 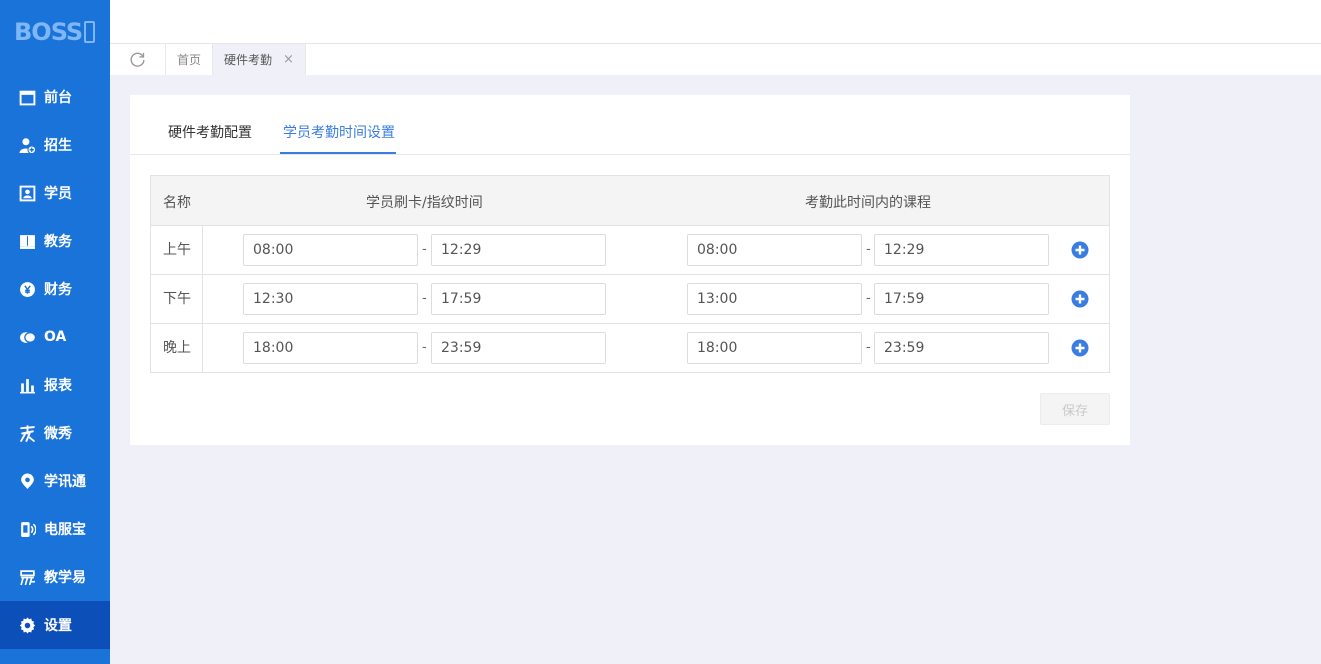 I want to click on sidebar-item-settings: 设置, so click(x=55, y=625).